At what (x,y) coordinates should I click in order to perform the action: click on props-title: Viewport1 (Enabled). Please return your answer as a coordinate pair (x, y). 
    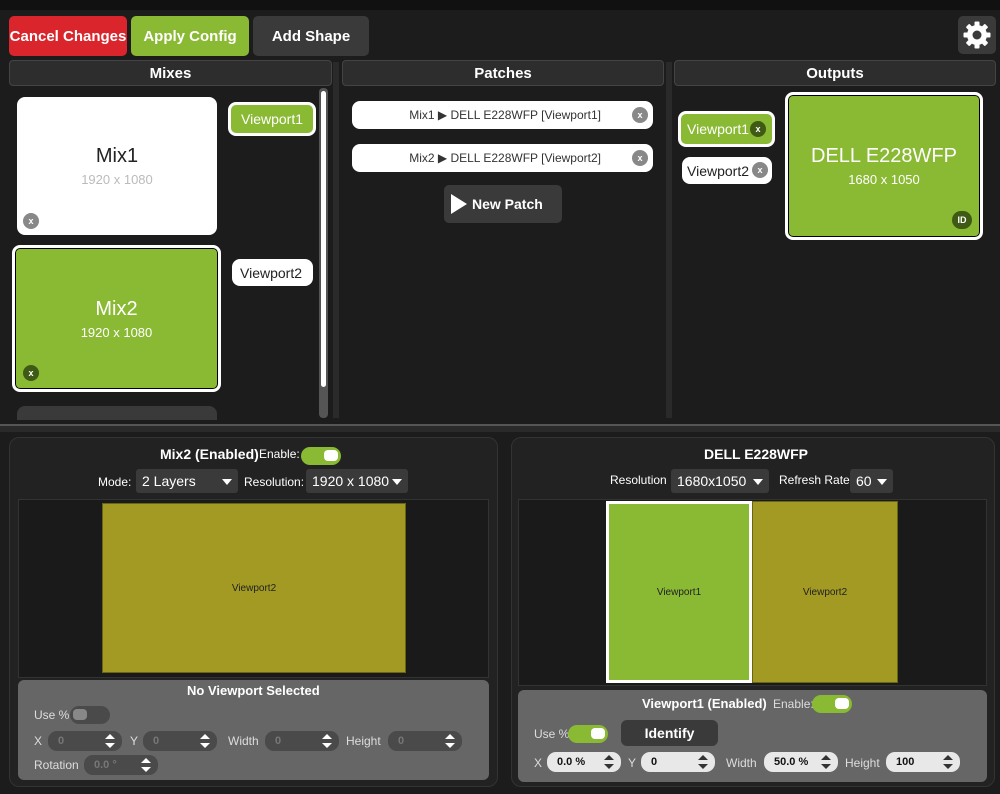
    Looking at the image, I should click on (704, 703).